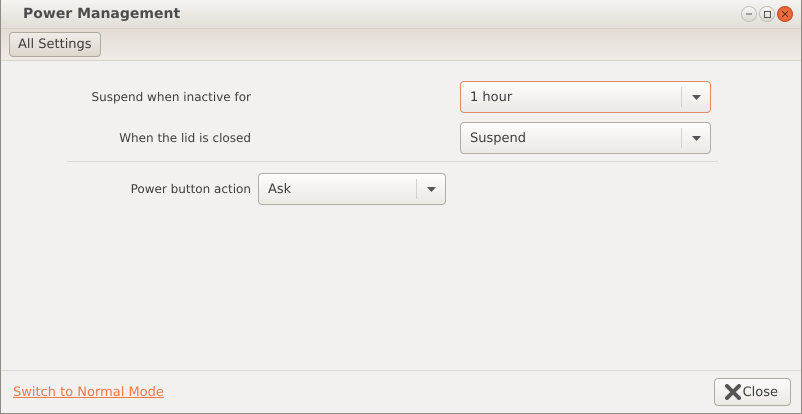  Describe the element at coordinates (190, 189) in the screenshot. I see `setting-label: Power button action` at that location.